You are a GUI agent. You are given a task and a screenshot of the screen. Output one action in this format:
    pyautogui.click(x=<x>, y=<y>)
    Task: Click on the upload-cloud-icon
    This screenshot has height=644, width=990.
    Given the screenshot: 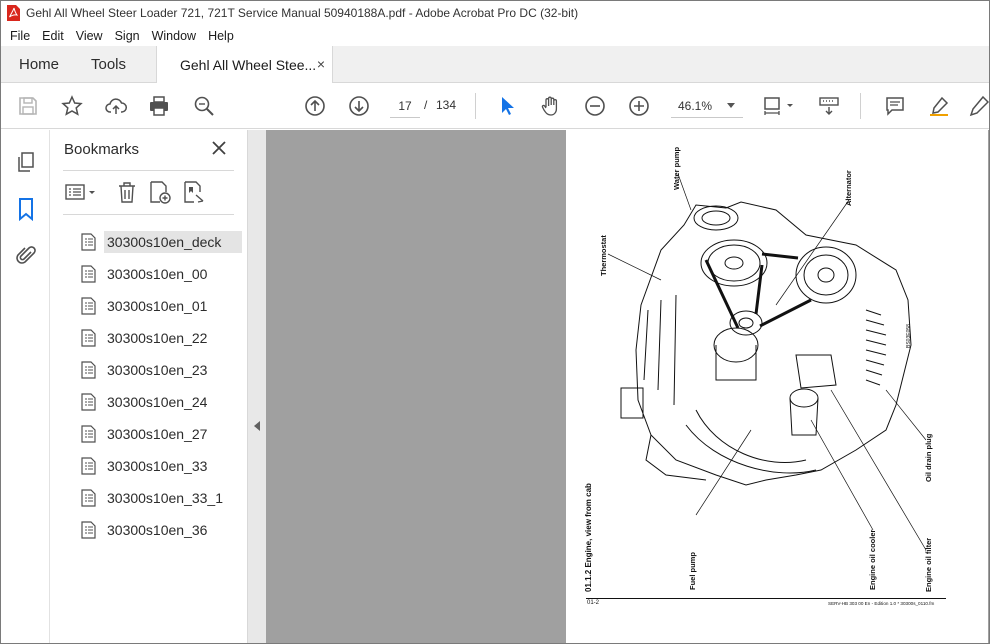 What is the action you would take?
    pyautogui.click(x=116, y=106)
    